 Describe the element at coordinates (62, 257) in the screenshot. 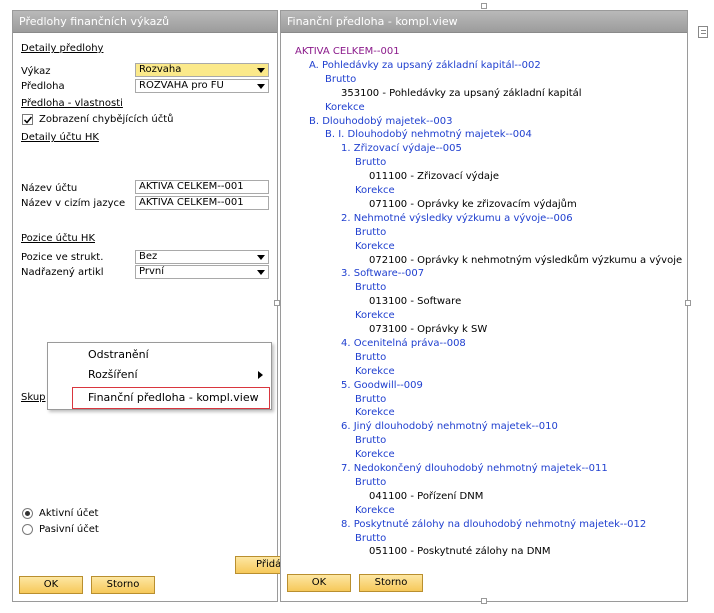

I see `structure-position-label: Pozice ve strukt.` at that location.